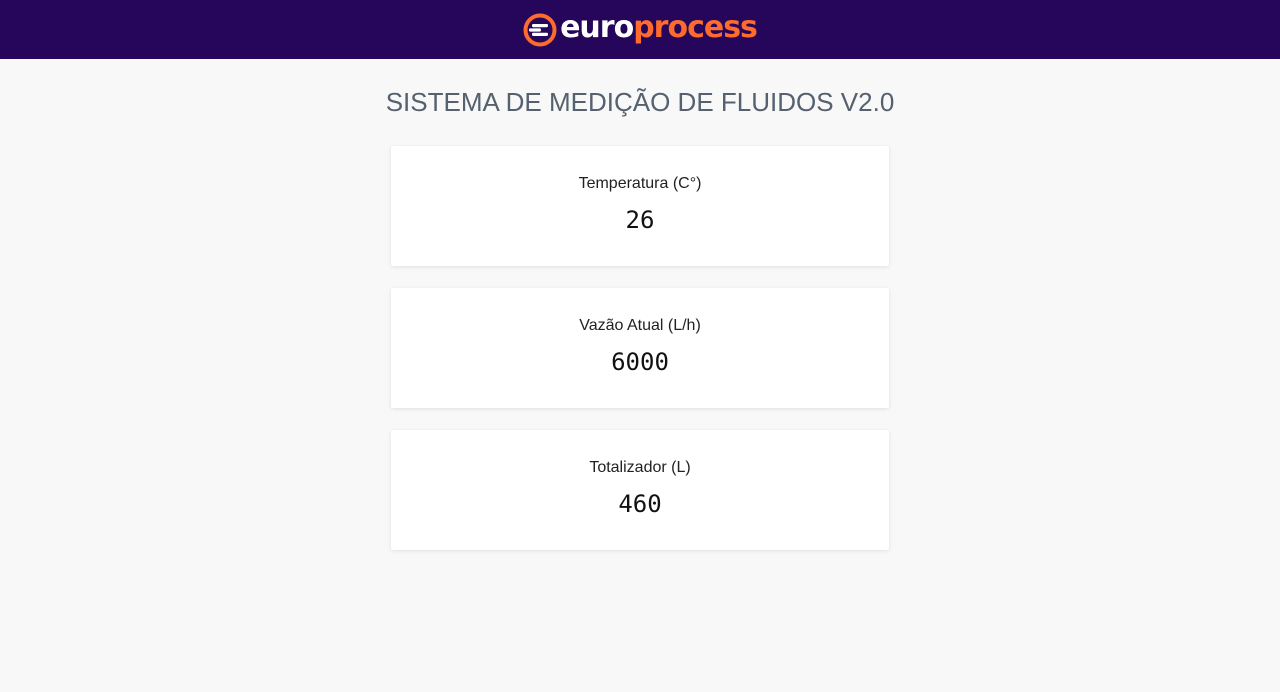  Describe the element at coordinates (640, 504) in the screenshot. I see `totalizer-value: 460` at that location.